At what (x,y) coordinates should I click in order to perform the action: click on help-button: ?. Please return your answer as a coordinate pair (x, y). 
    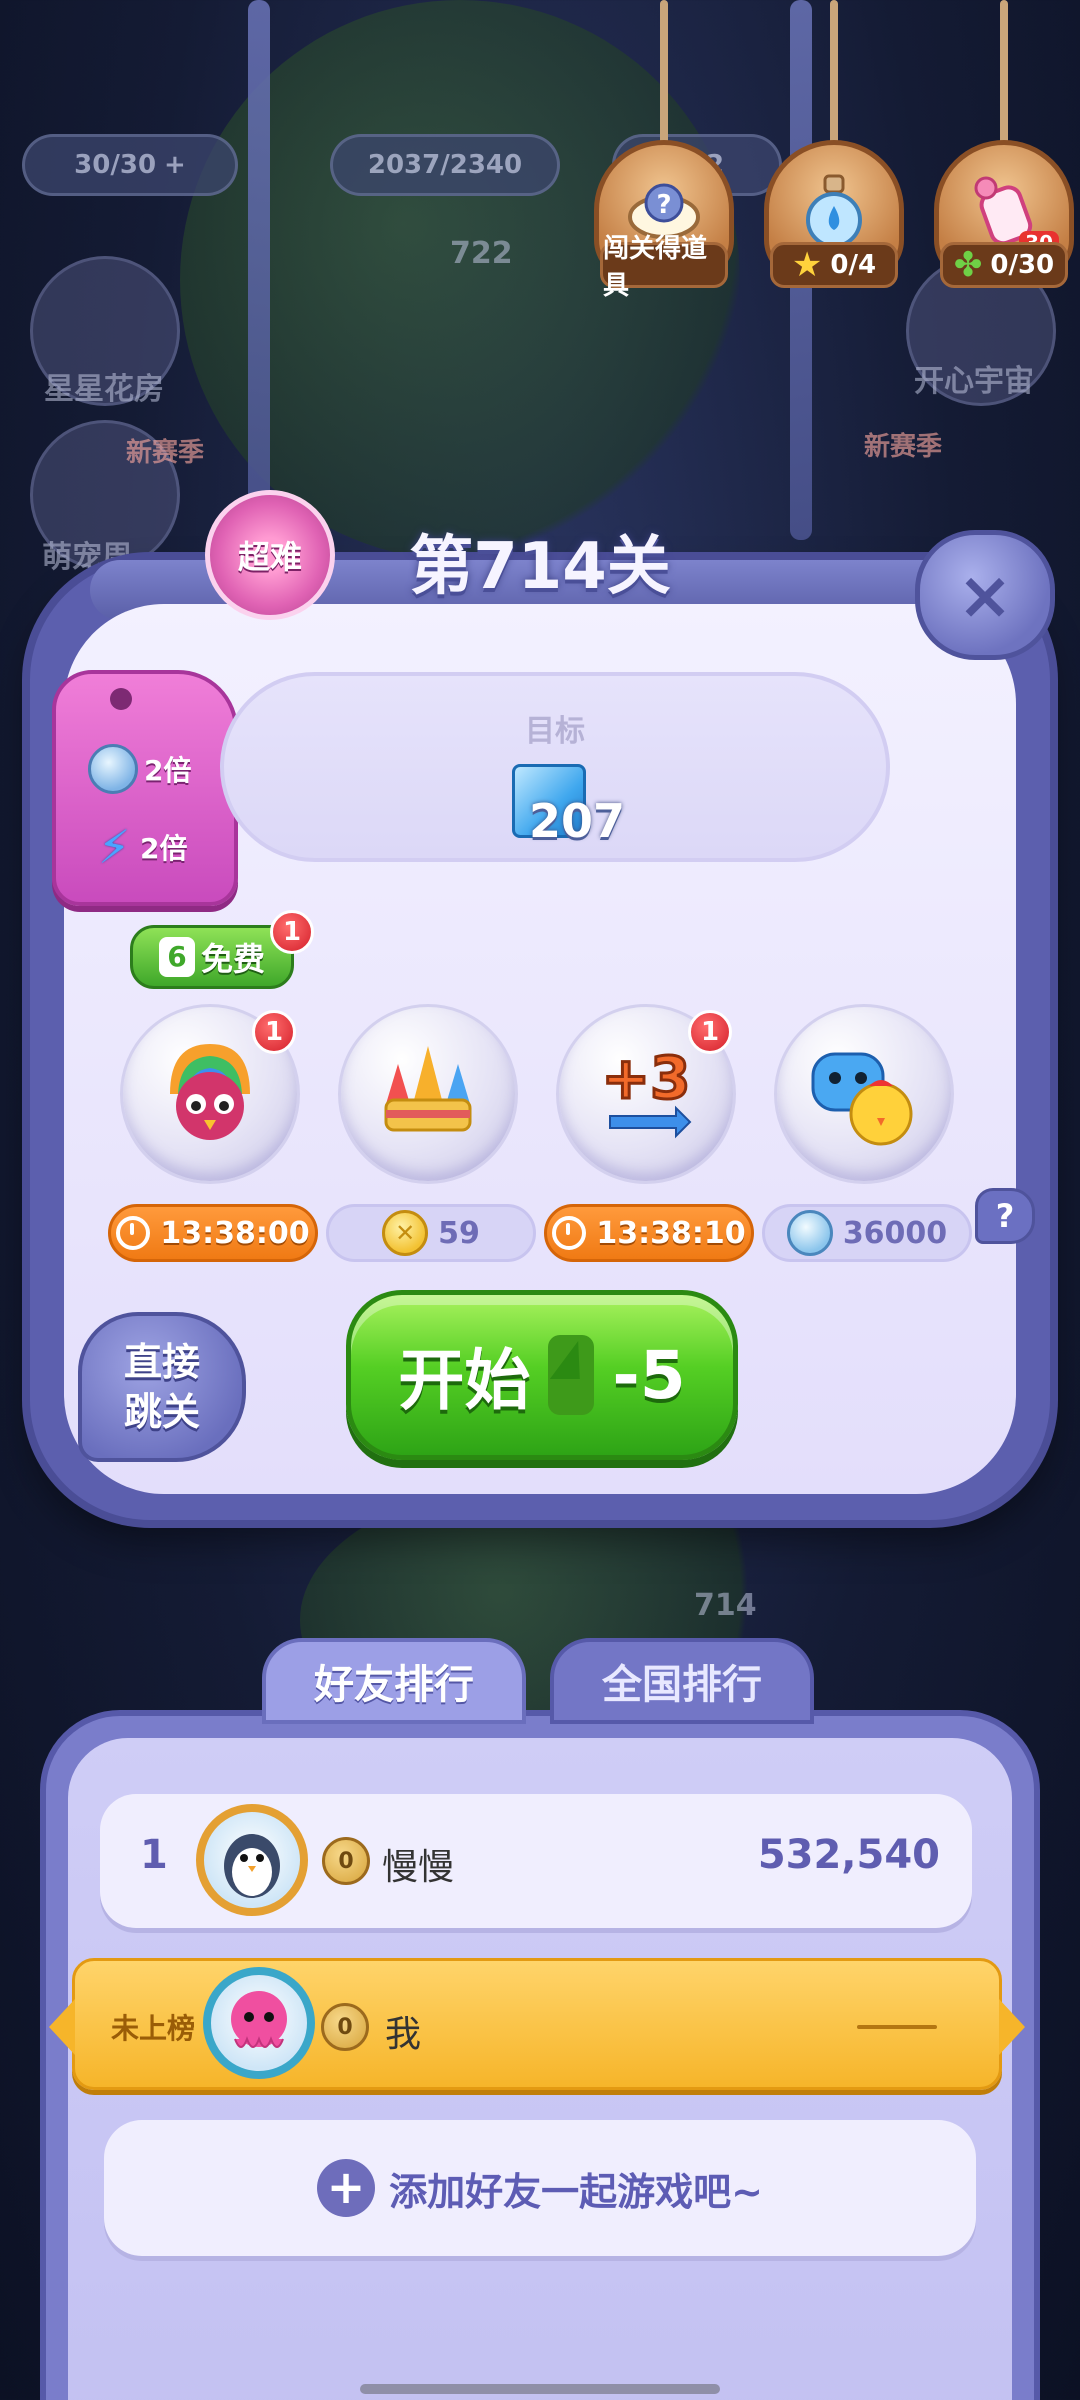
    Looking at the image, I should click on (1005, 1216).